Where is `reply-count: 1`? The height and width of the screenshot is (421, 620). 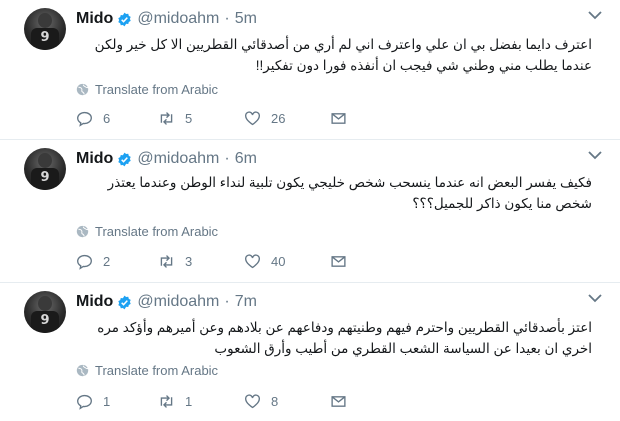
reply-count: 1 is located at coordinates (107, 401).